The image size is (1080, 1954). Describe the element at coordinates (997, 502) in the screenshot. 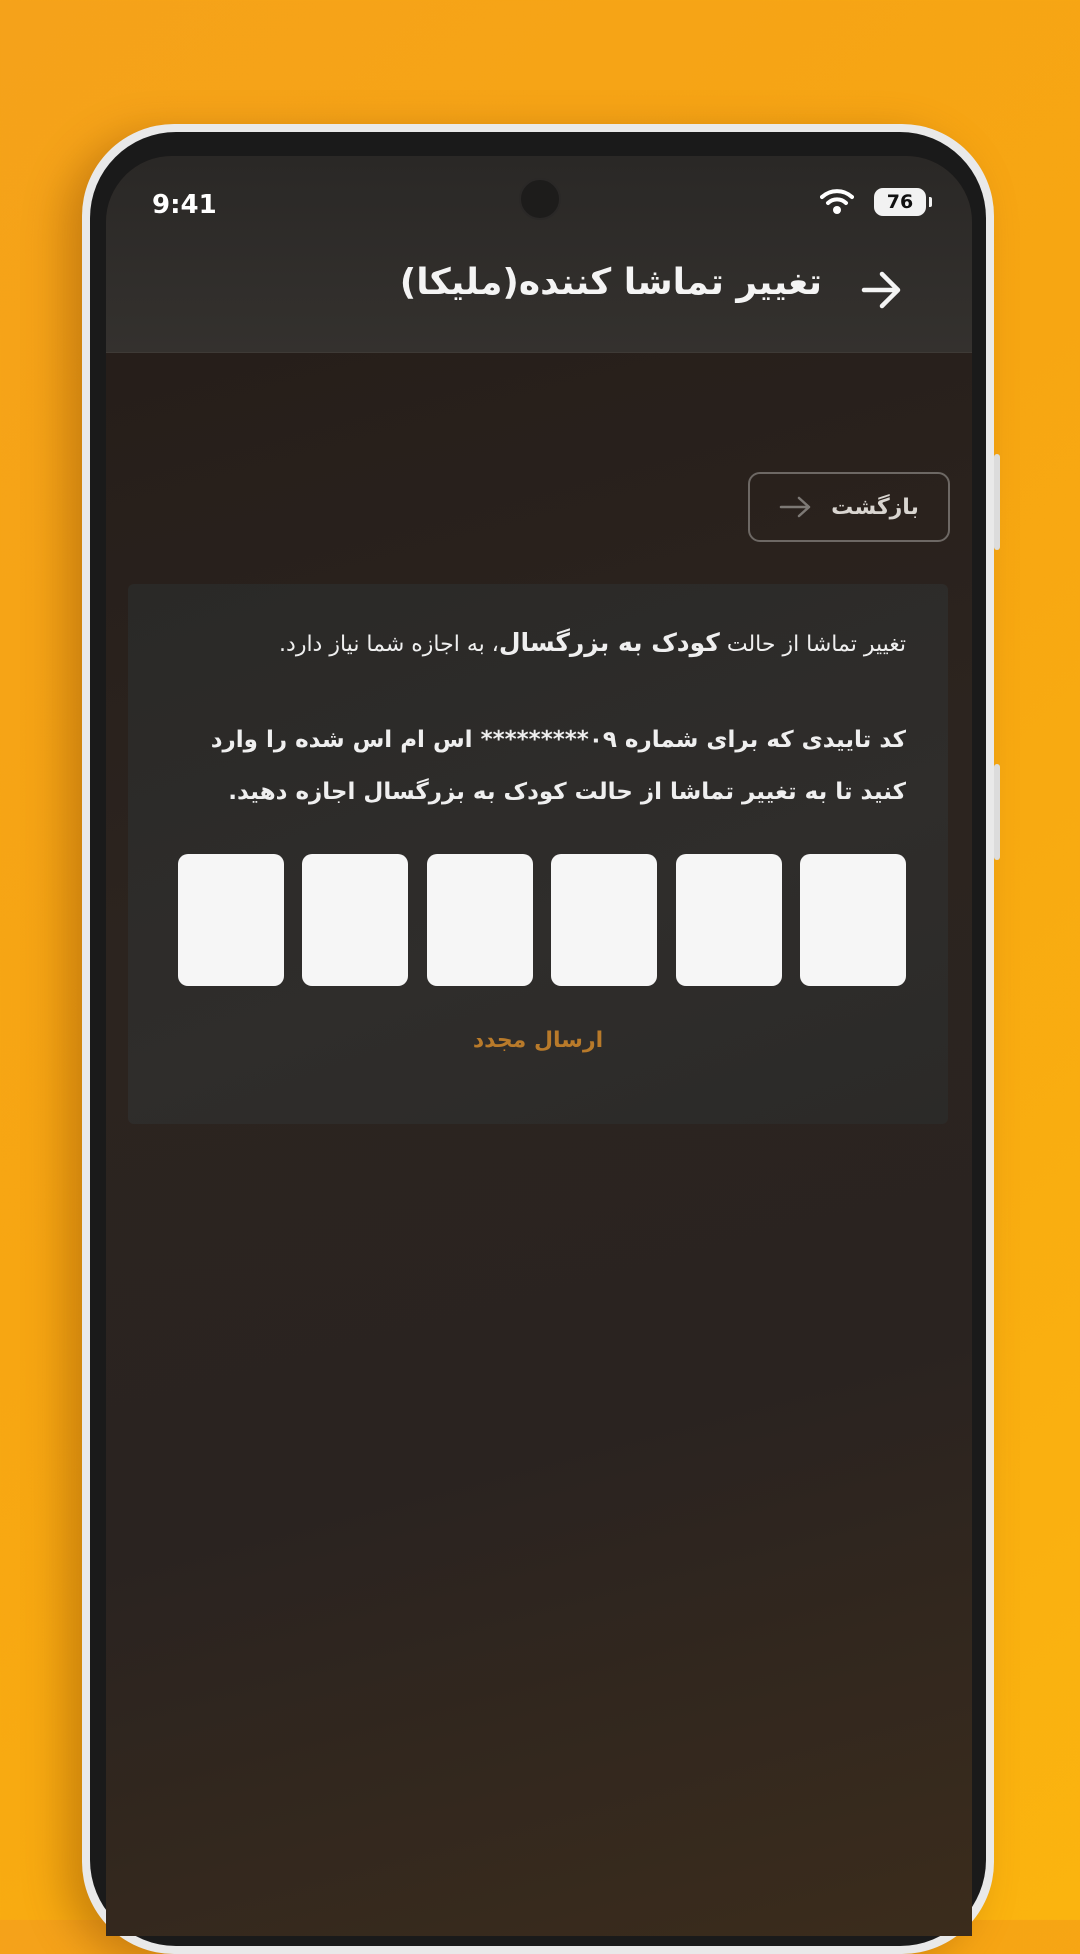

I see `volume-up-button` at that location.